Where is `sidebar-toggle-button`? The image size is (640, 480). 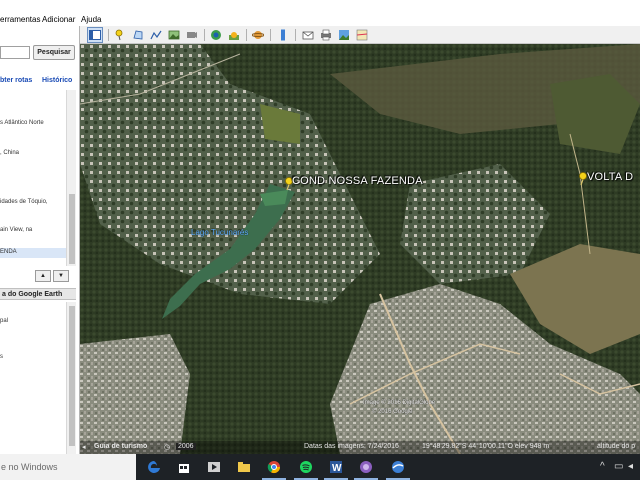
sidebar-toggle-button is located at coordinates (95, 35).